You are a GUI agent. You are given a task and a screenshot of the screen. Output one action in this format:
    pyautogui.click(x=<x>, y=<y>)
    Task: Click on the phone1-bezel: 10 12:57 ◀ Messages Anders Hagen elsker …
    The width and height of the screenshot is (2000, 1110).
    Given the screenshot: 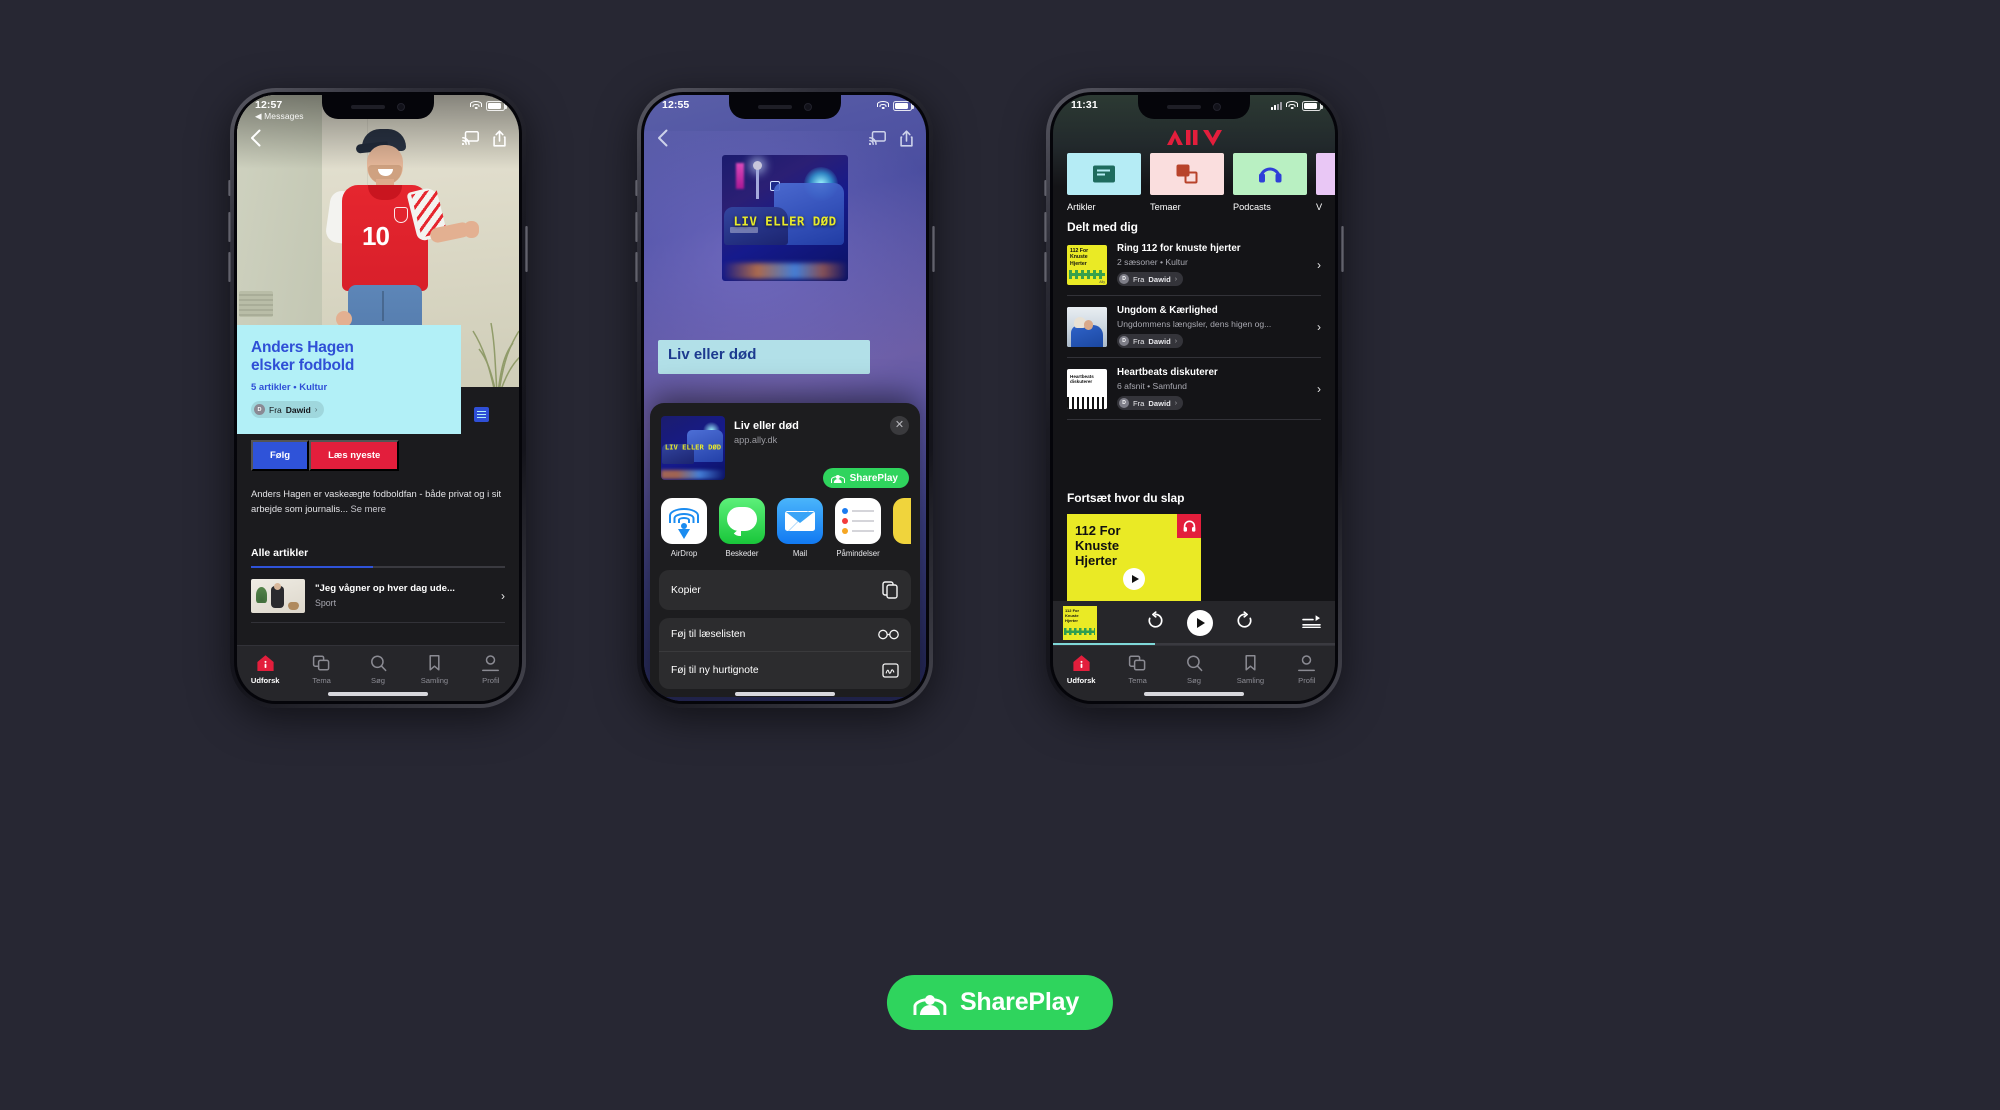 What is the action you would take?
    pyautogui.click(x=378, y=398)
    